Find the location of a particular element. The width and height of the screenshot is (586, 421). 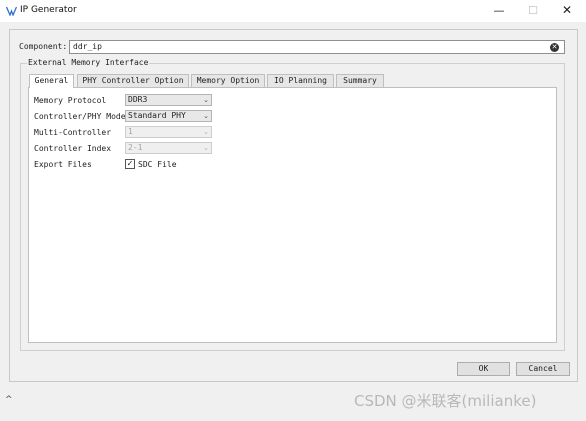

memory-protocol-label: Memory Protocol is located at coordinates (70, 100).